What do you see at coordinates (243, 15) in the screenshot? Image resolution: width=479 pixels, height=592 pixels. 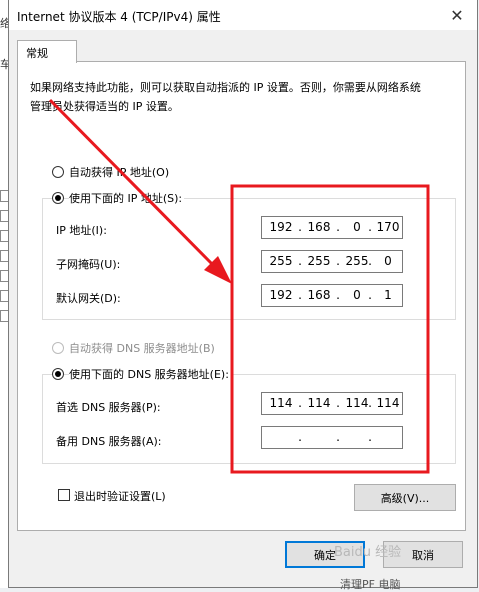 I see `title-bar: Internet 协议版本 4 (TCP/IPv4) 属性 ✕` at bounding box center [243, 15].